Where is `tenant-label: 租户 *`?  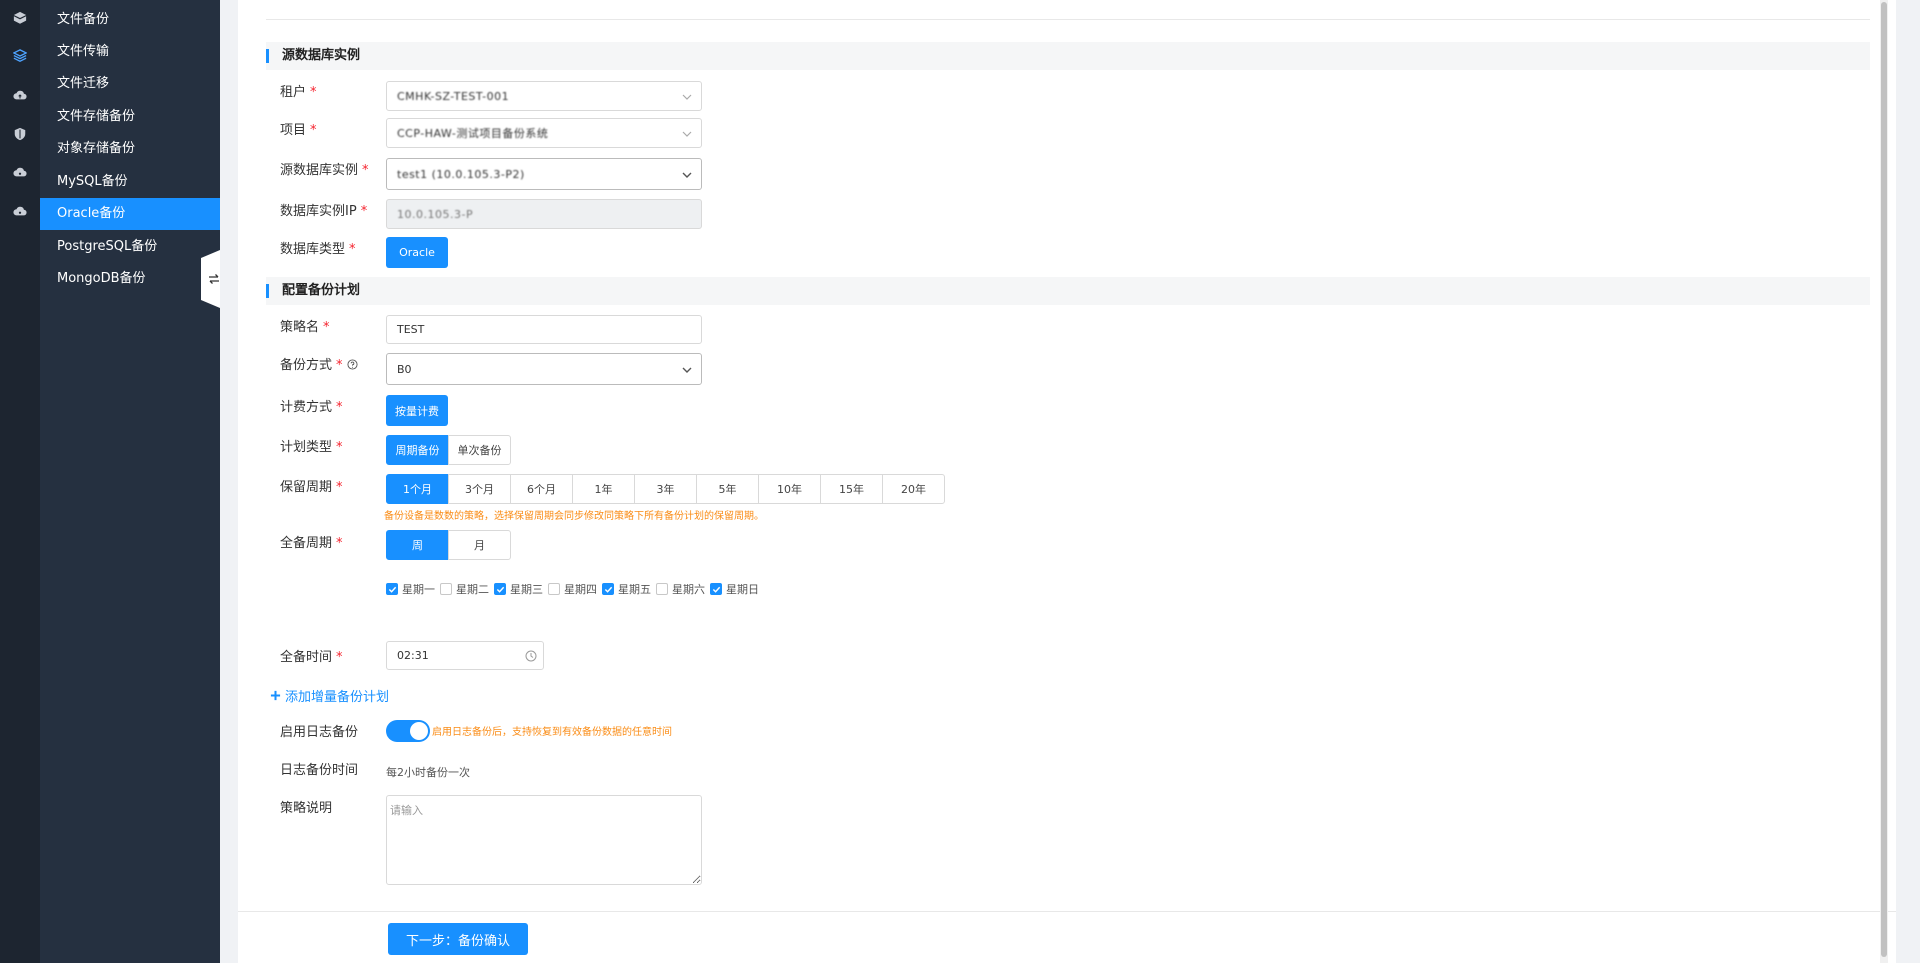 tenant-label: 租户 * is located at coordinates (298, 92).